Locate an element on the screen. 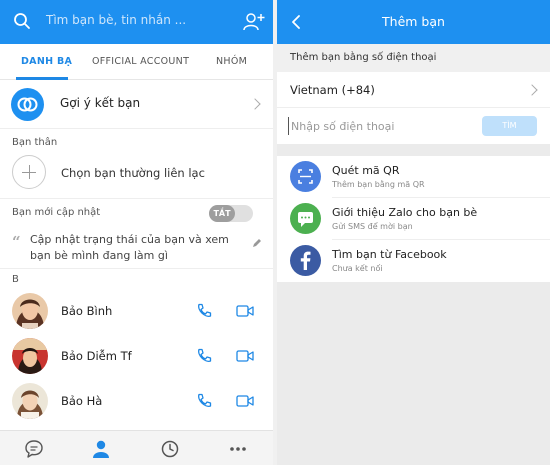 The image size is (550, 465). more-icon is located at coordinates (238, 449).